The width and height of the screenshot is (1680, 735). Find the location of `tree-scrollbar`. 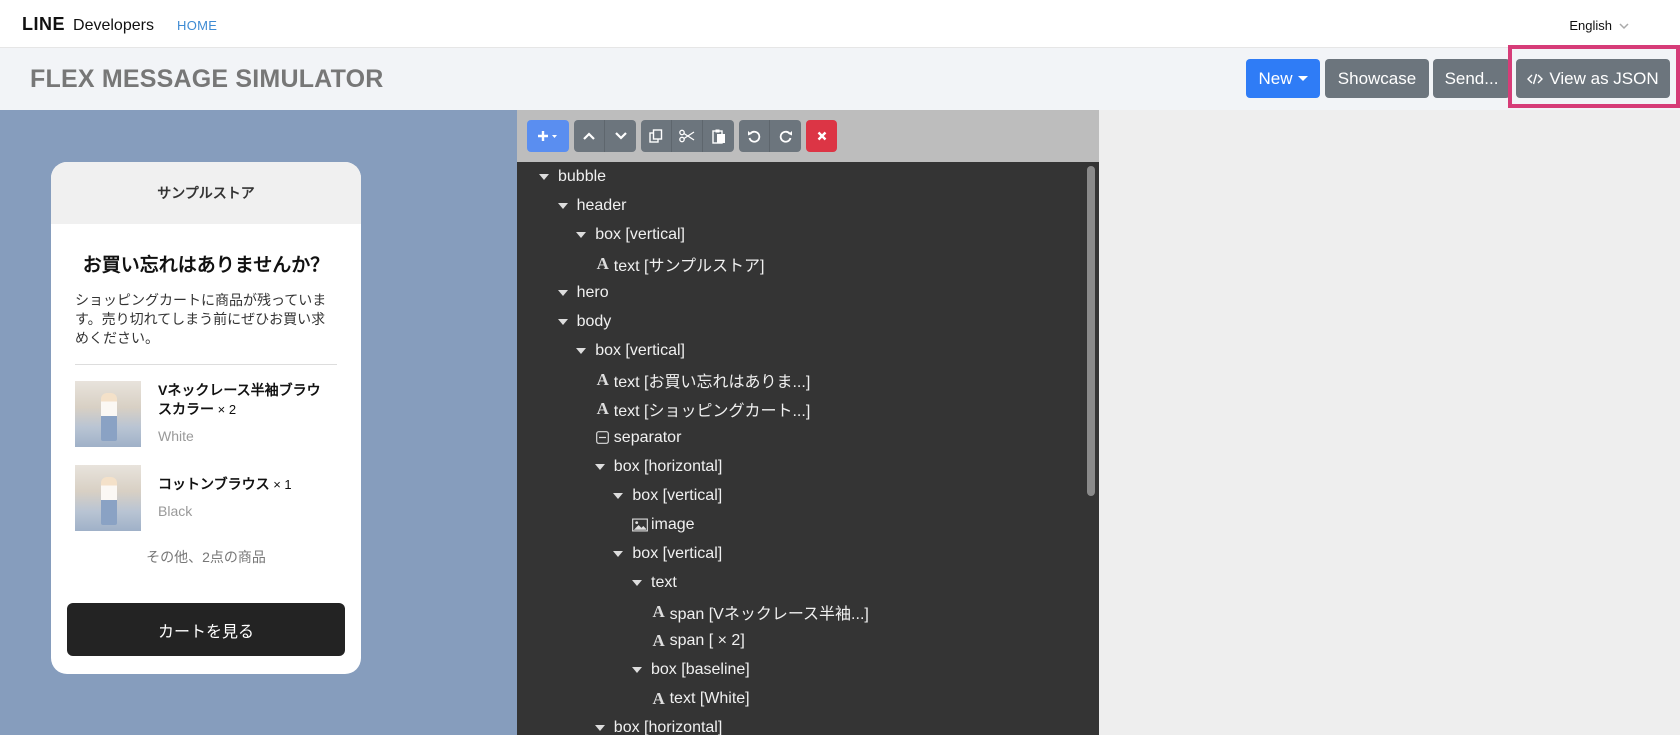

tree-scrollbar is located at coordinates (1091, 448).